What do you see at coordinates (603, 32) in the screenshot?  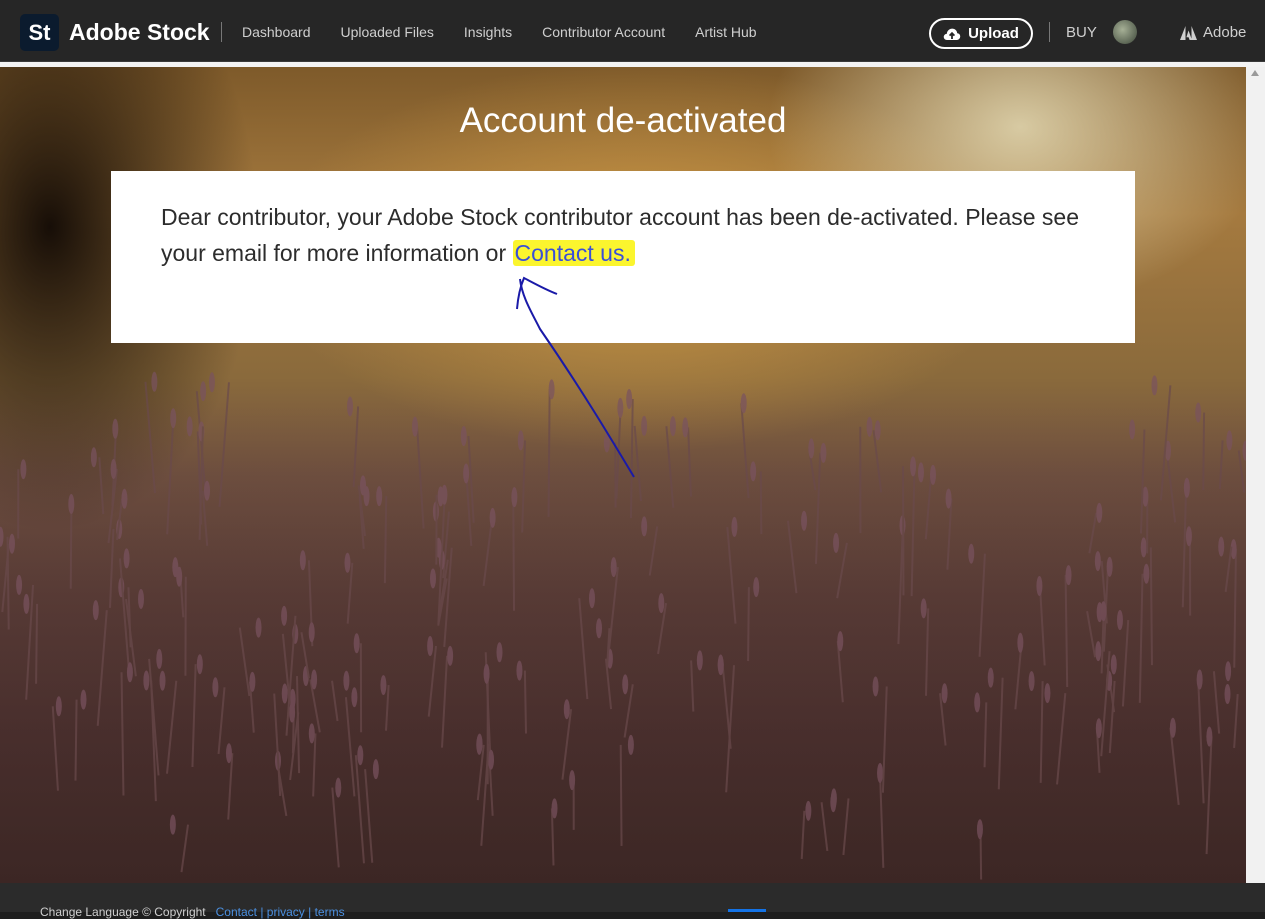 I see `nav-contributor-account: Contributor Account` at bounding box center [603, 32].